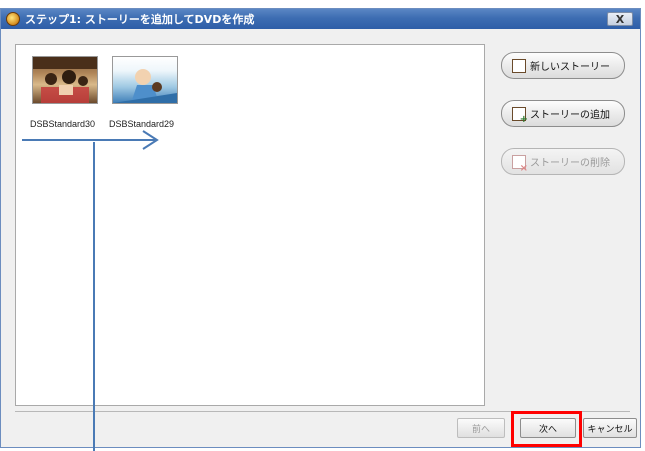  I want to click on story-label: DSBStandard29, so click(142, 124).